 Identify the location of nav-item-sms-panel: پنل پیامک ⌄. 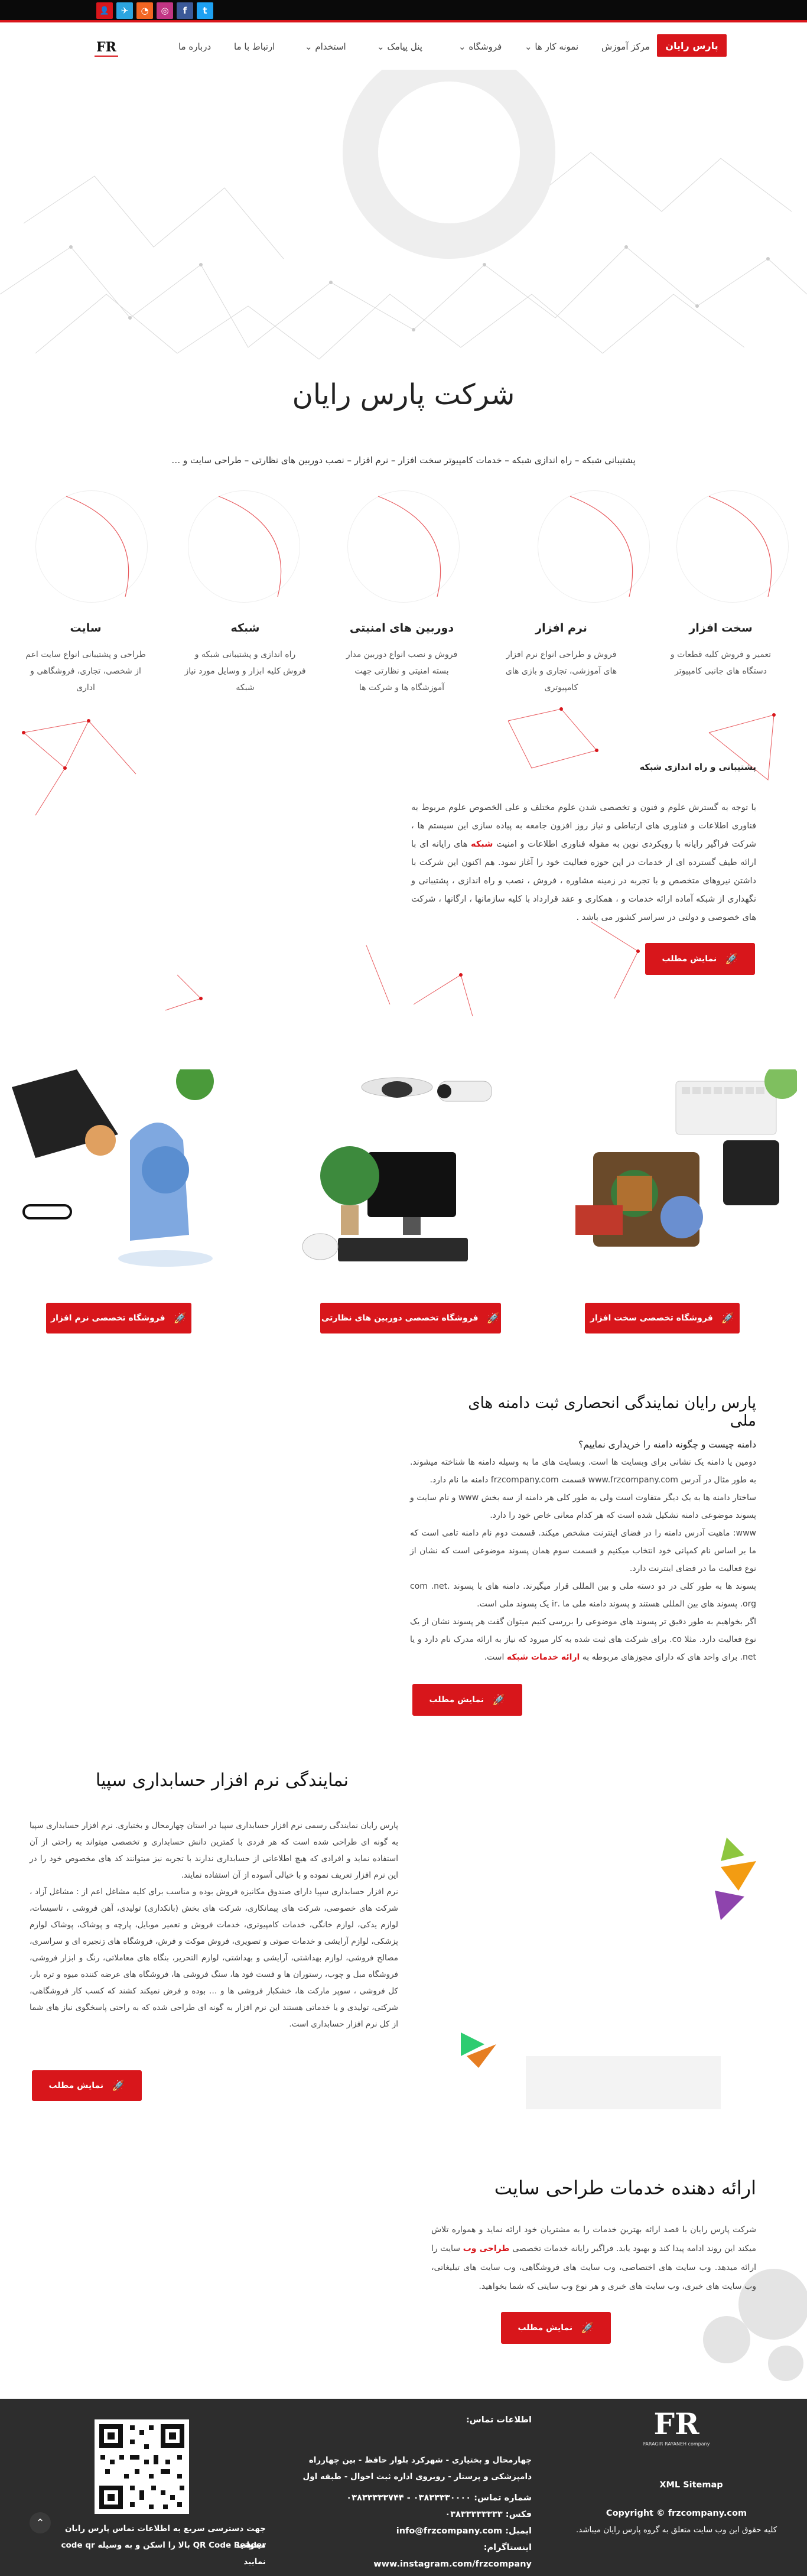
(399, 46).